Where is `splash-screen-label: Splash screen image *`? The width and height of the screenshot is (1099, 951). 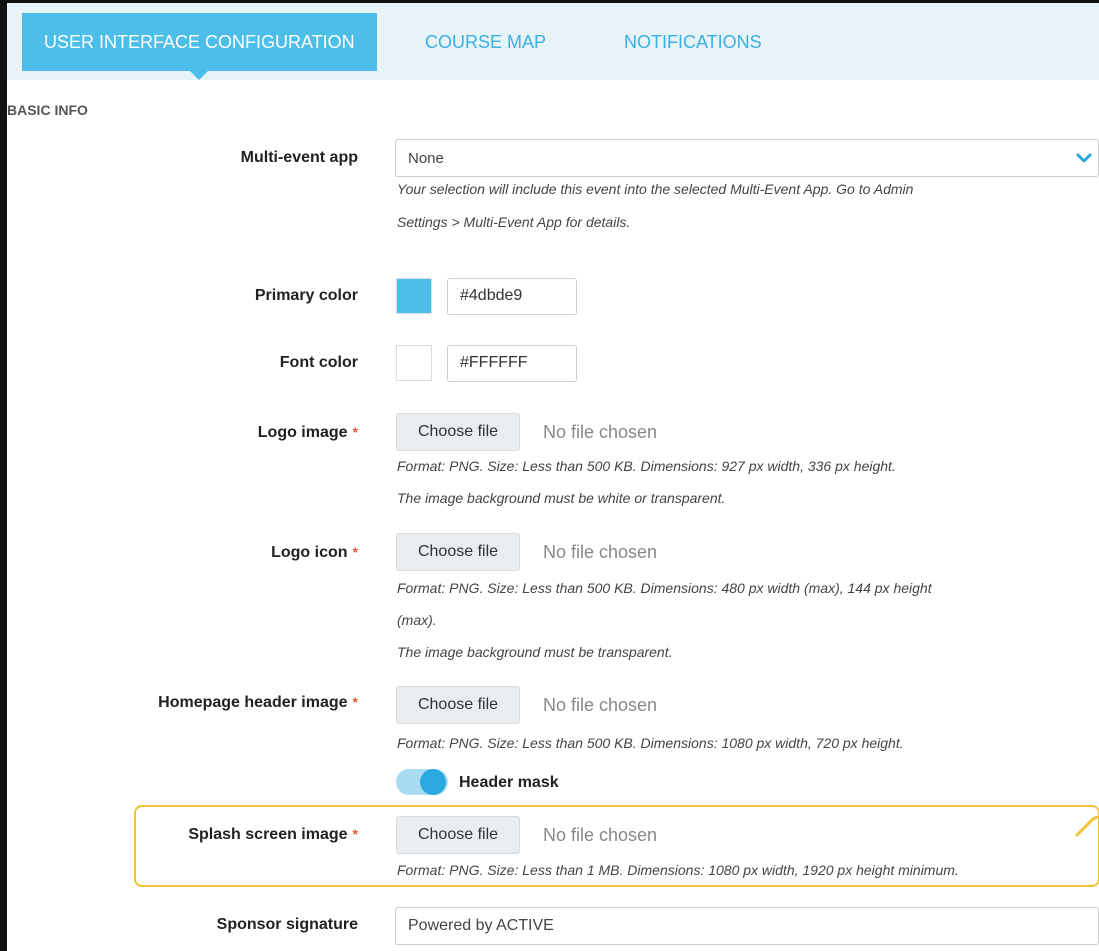 splash-screen-label: Splash screen image * is located at coordinates (273, 835).